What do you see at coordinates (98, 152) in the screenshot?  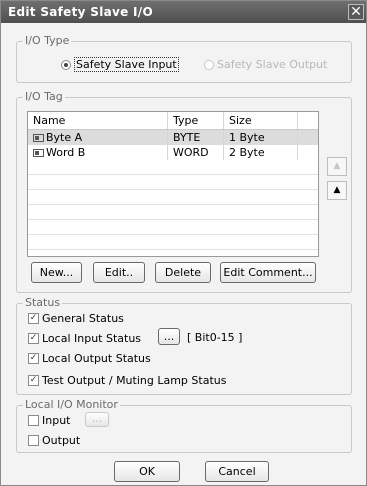 I see `cell-name: Word B` at bounding box center [98, 152].